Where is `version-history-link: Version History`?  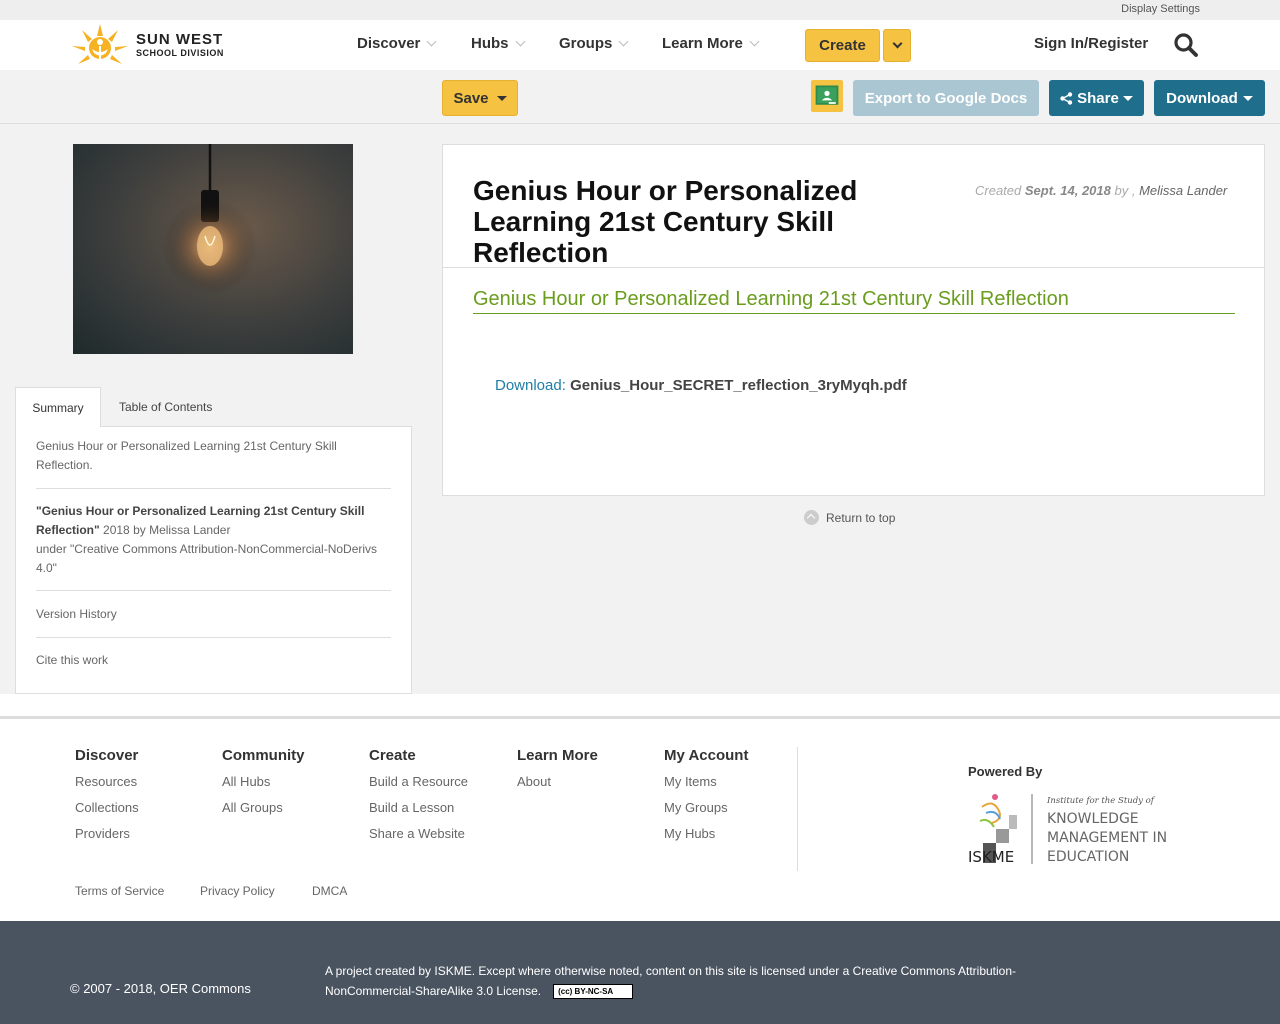
version-history-link: Version History is located at coordinates (213, 614).